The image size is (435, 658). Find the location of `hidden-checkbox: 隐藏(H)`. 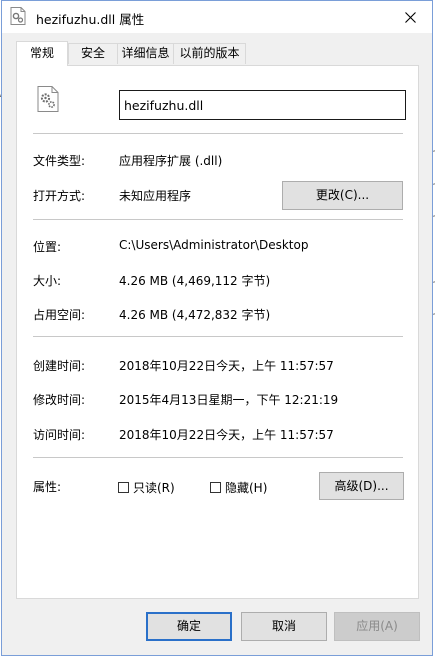

hidden-checkbox: 隐藏(H) is located at coordinates (238, 487).